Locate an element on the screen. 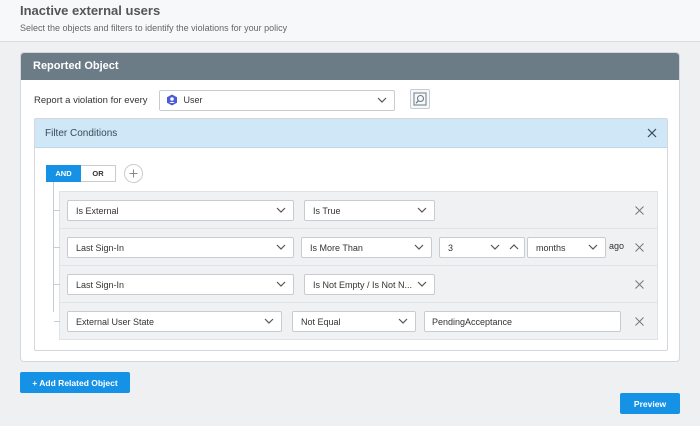 The width and height of the screenshot is (700, 426). condition-operator-value: Not Equal is located at coordinates (321, 321).